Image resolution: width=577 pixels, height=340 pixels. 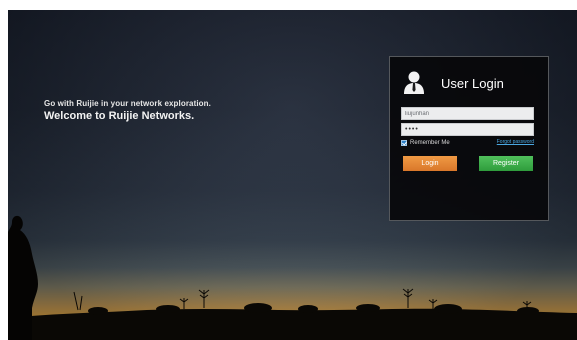 What do you see at coordinates (430, 163) in the screenshot?
I see `login-button: Login` at bounding box center [430, 163].